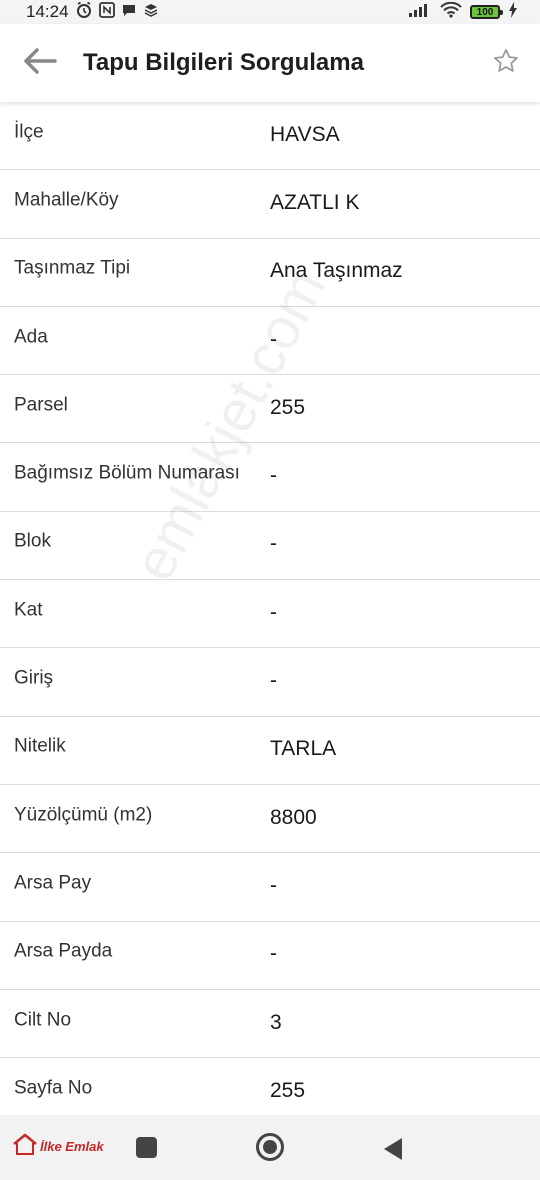 Image resolution: width=540 pixels, height=1180 pixels. What do you see at coordinates (129, 12) in the screenshot?
I see `chat-bubble-icon` at bounding box center [129, 12].